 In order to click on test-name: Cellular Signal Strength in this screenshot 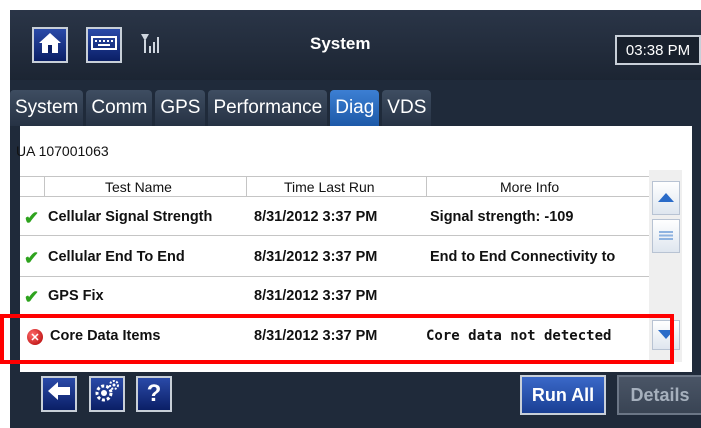, I will do `click(130, 217)`.